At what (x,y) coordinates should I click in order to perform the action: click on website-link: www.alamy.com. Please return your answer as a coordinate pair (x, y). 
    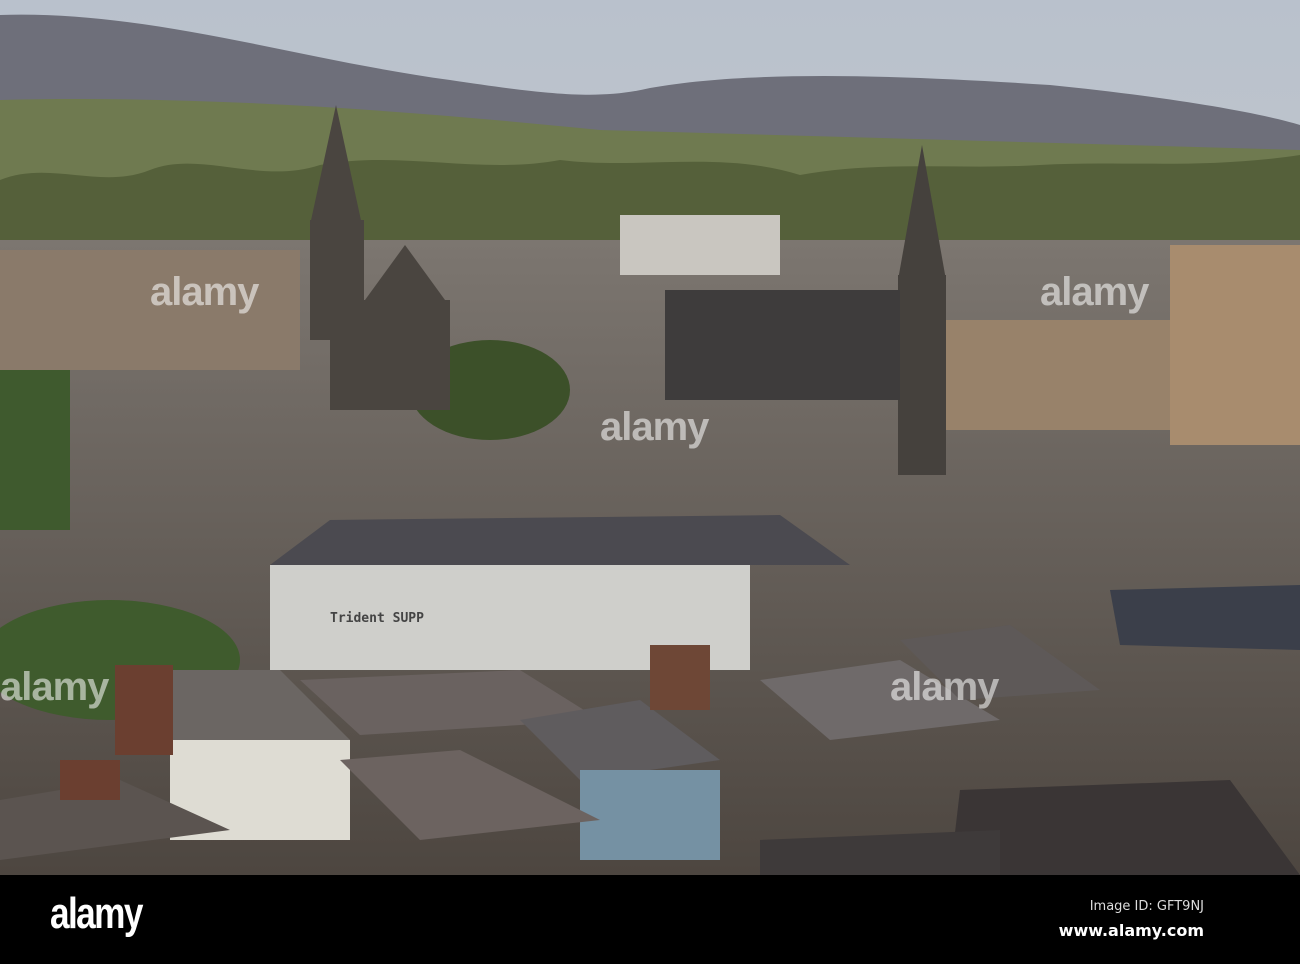
    Looking at the image, I should click on (1131, 930).